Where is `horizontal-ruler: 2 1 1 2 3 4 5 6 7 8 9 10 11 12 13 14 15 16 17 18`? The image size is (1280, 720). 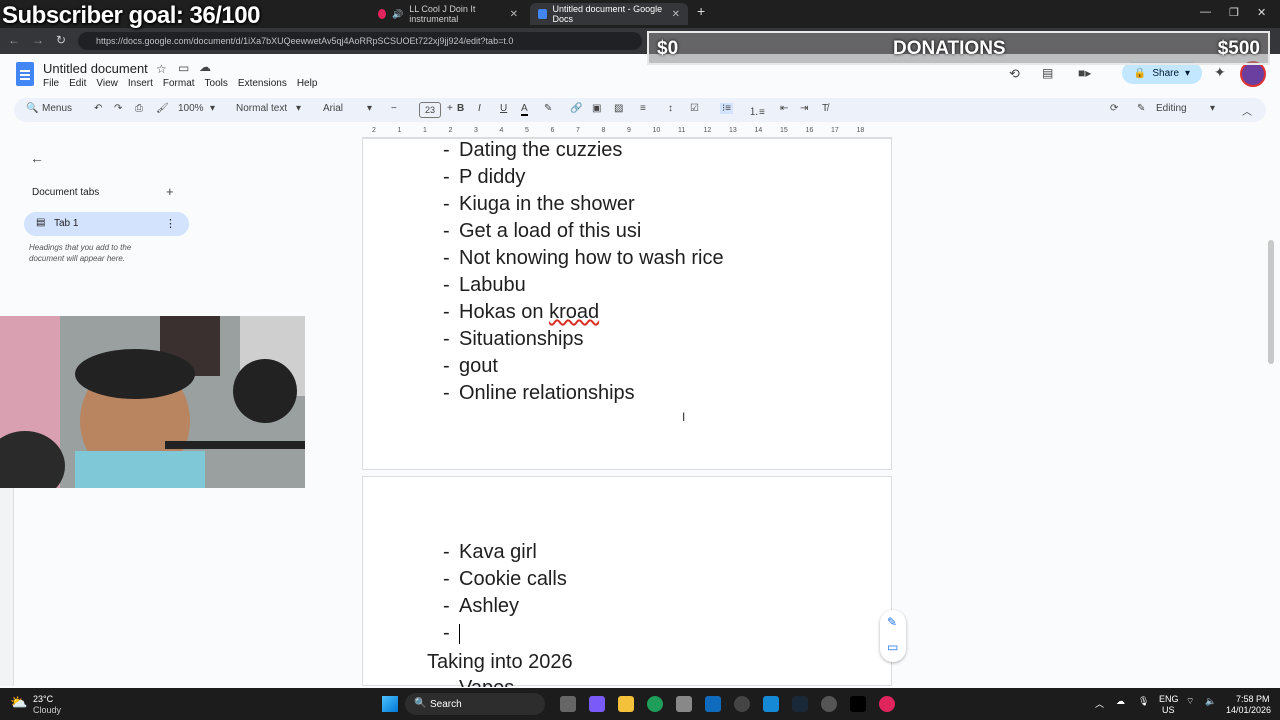 horizontal-ruler: 2 1 1 2 3 4 5 6 7 8 9 10 11 12 13 14 15 16 17 18 is located at coordinates (627, 132).